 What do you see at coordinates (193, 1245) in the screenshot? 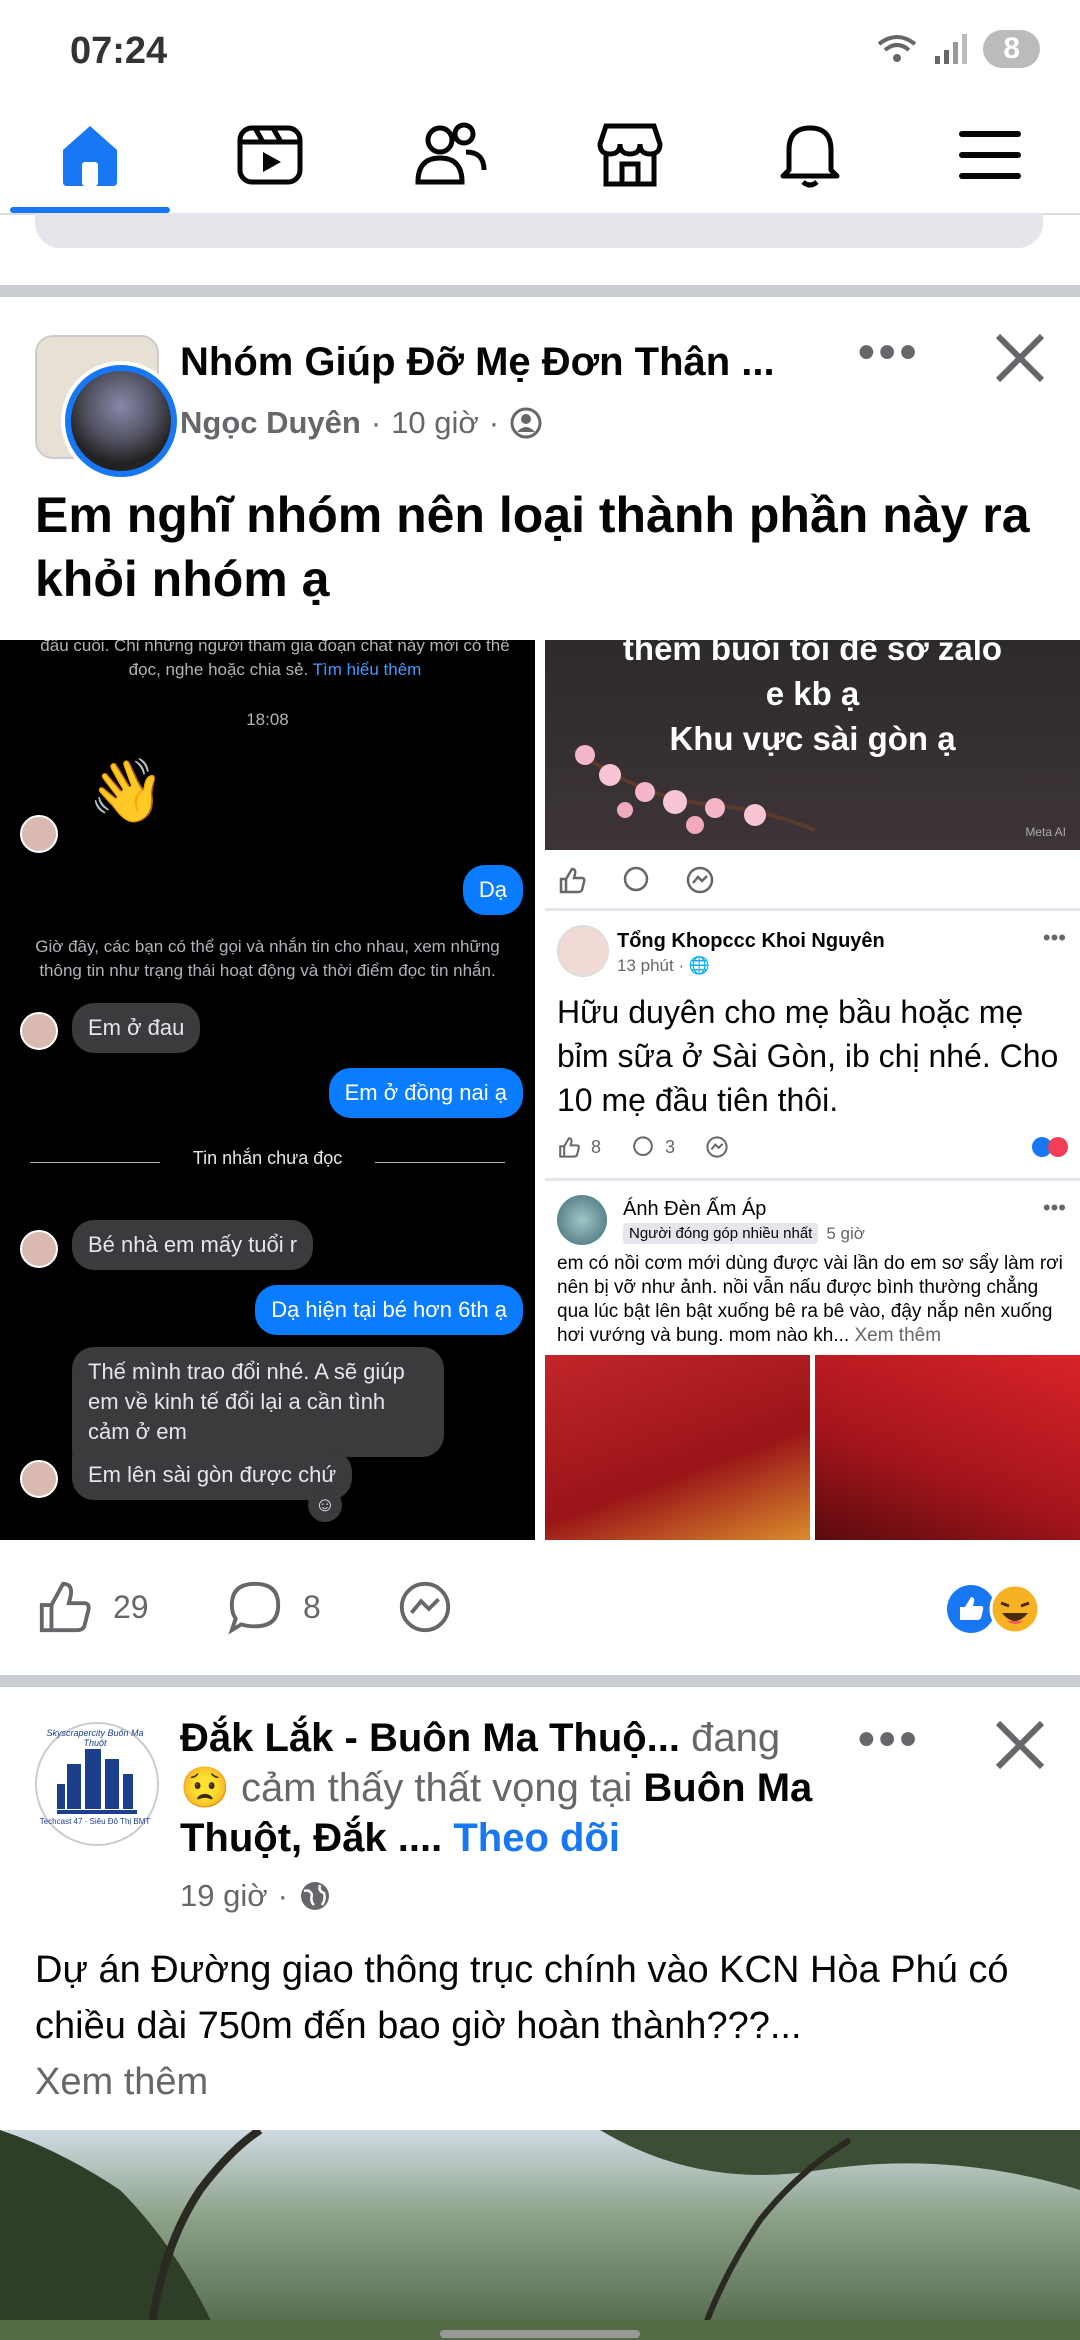
I see `message-received: Bé nhà em mấy tuổi r` at bounding box center [193, 1245].